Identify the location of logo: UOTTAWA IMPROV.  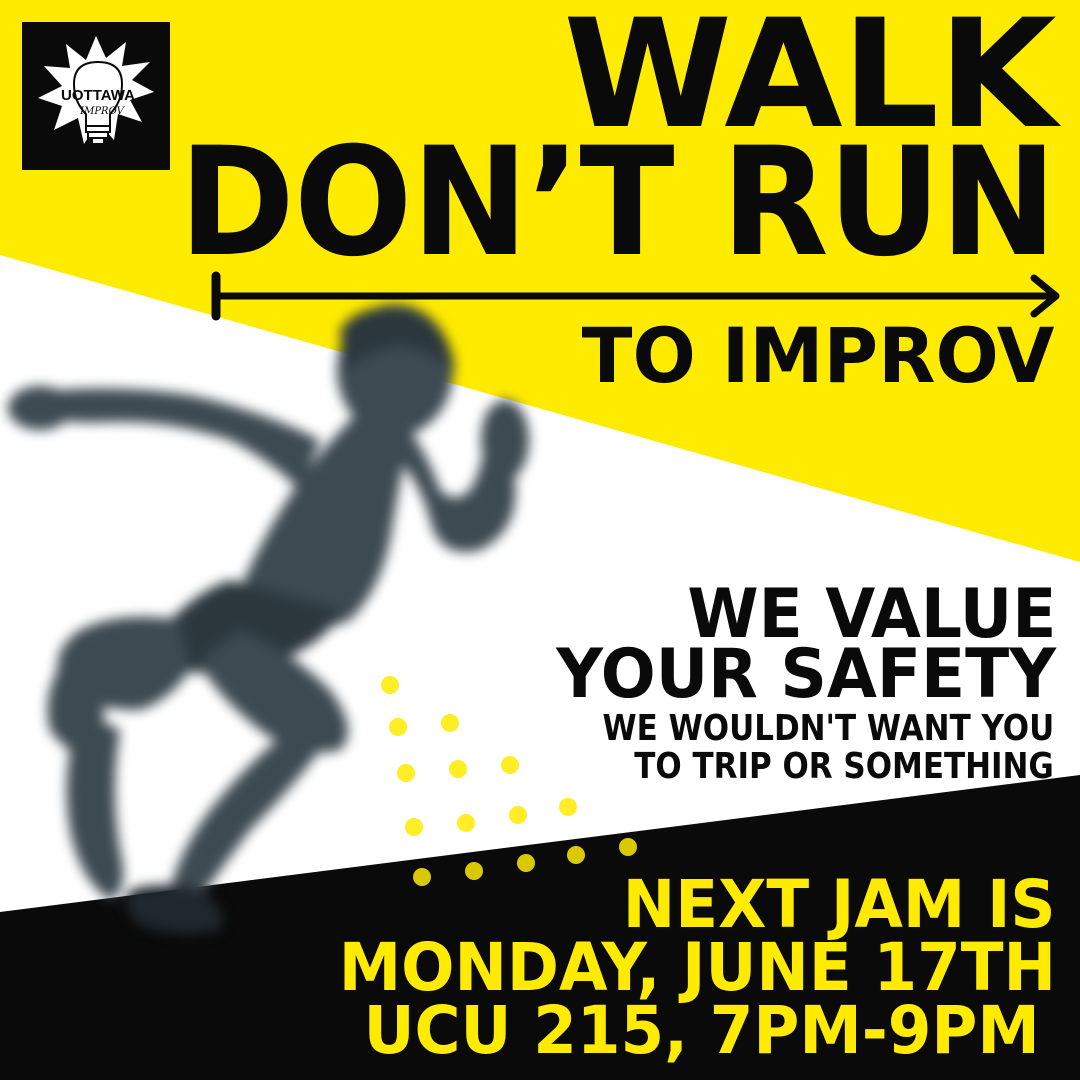
(96, 96).